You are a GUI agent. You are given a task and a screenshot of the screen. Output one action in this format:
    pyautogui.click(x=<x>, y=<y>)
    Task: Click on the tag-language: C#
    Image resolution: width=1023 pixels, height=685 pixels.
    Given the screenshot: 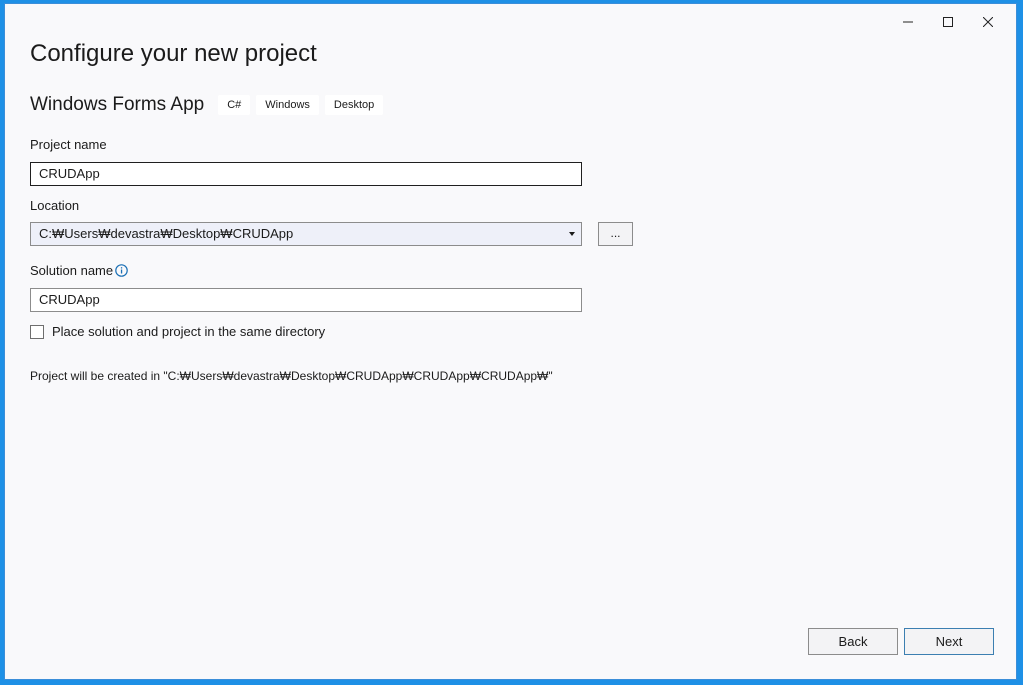 What is the action you would take?
    pyautogui.click(x=234, y=105)
    